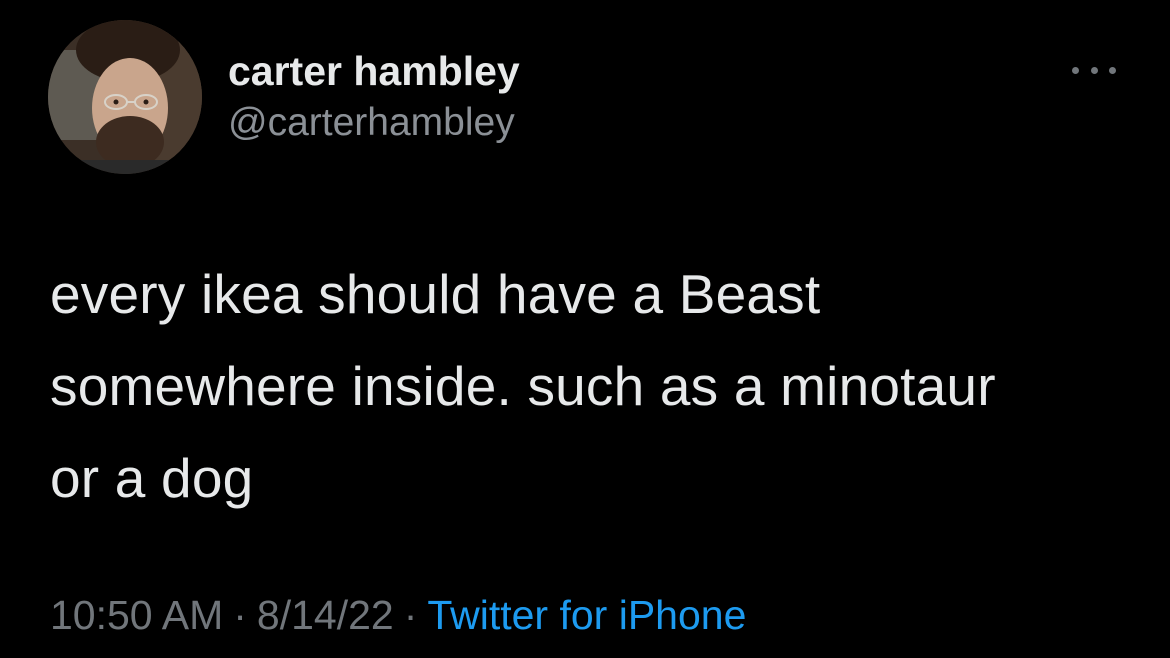  I want to click on tweet-text-line: every ikea should have a Beast, so click(435, 294).